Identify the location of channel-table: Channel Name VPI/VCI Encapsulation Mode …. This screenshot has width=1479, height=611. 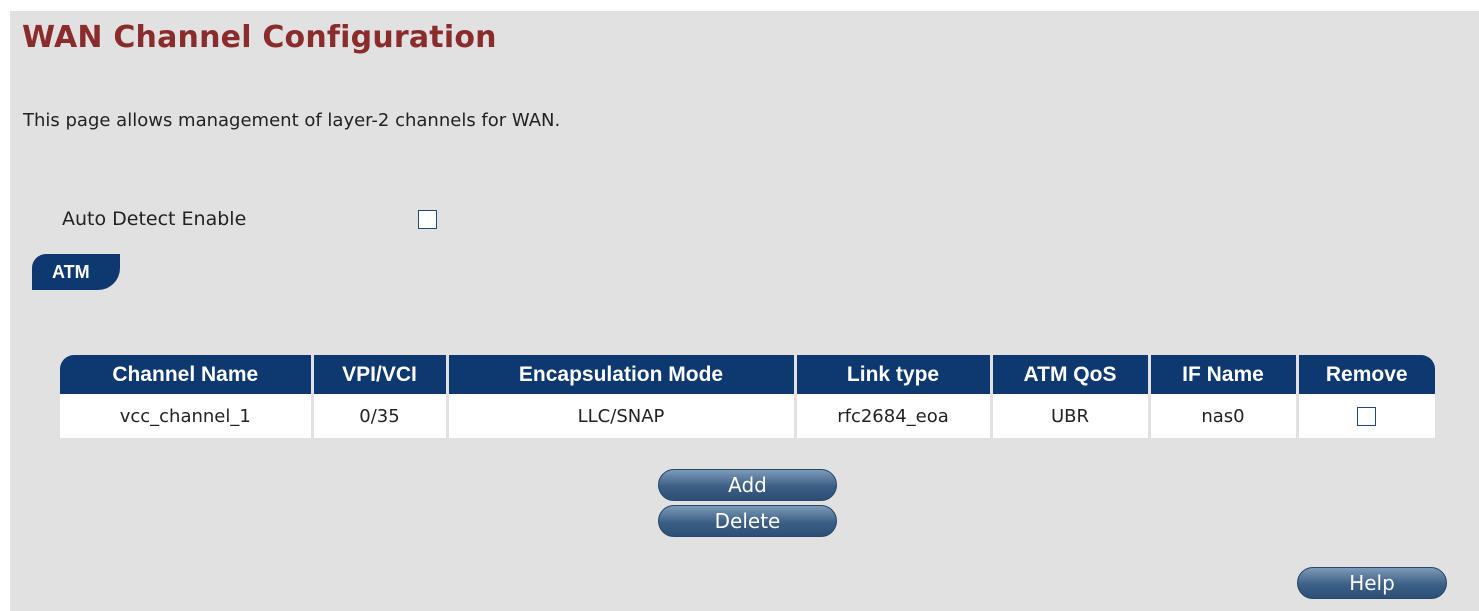
(747, 396).